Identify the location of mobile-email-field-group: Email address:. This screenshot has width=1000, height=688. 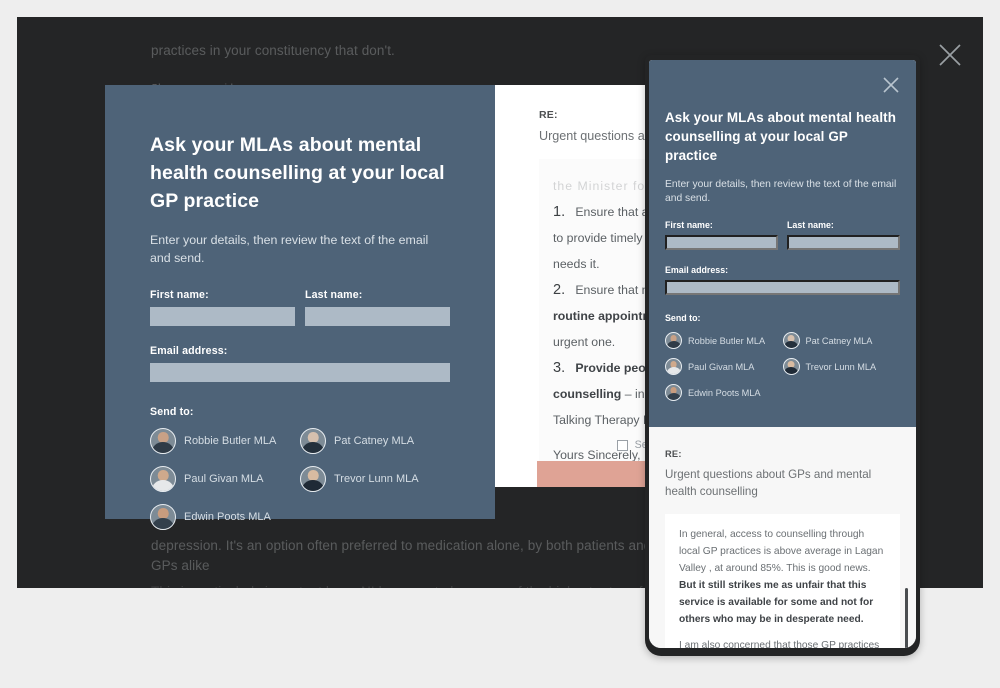
(782, 280).